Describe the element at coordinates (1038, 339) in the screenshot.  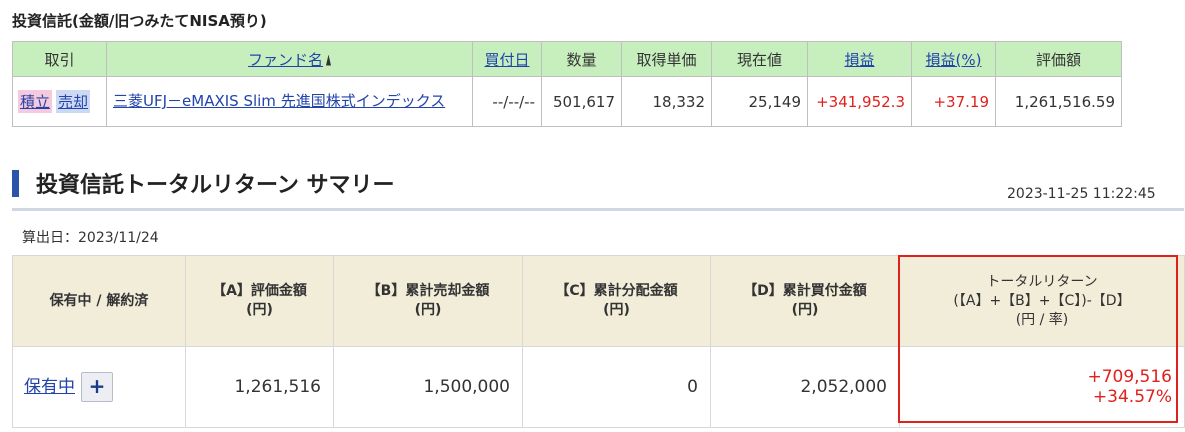
I see `total-return-highlight-box` at that location.